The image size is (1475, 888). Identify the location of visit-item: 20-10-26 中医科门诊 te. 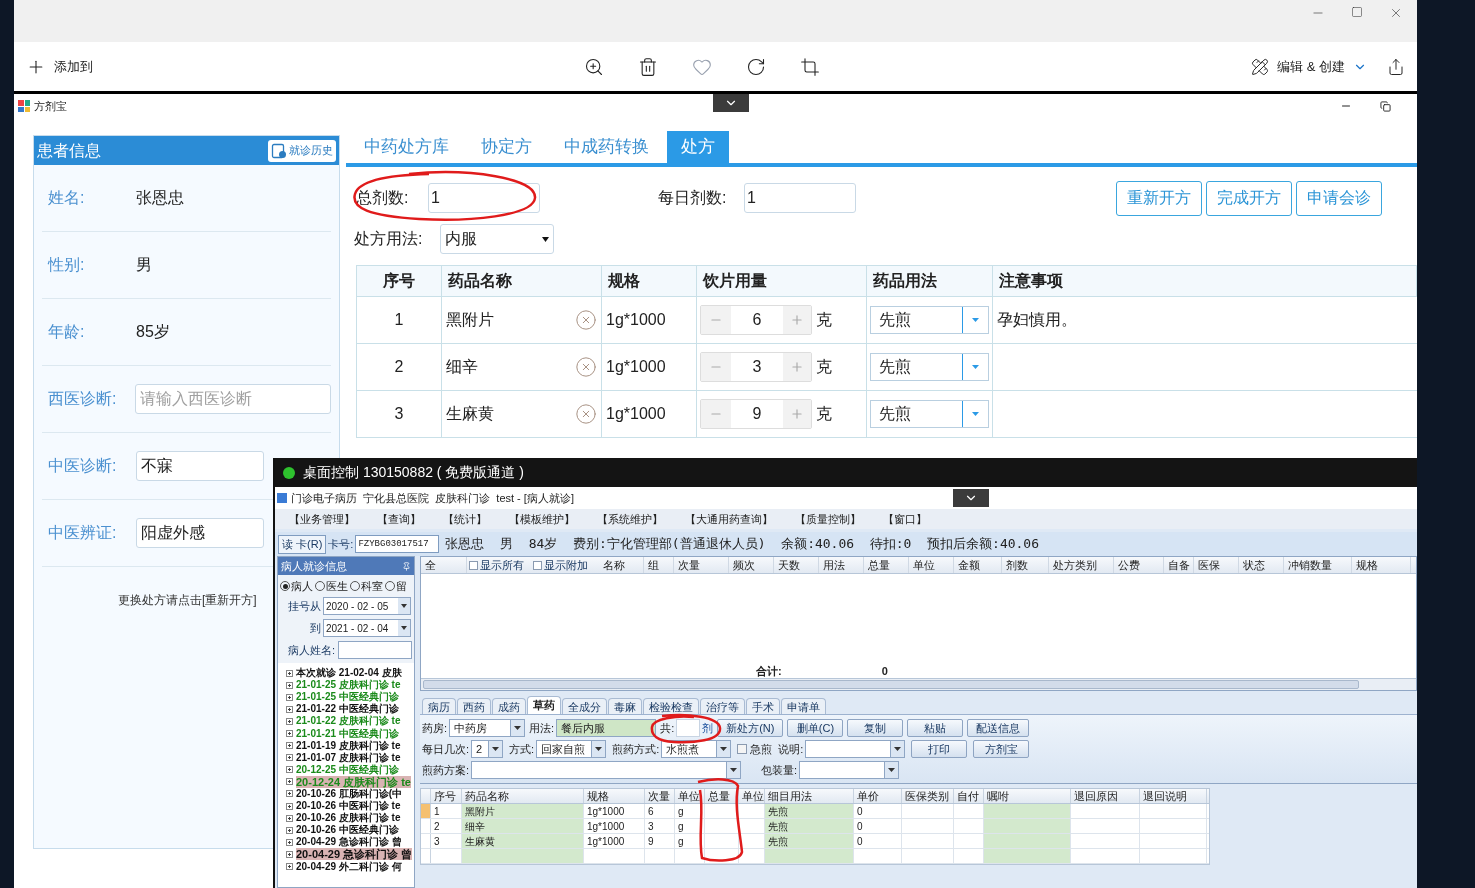
(348, 806).